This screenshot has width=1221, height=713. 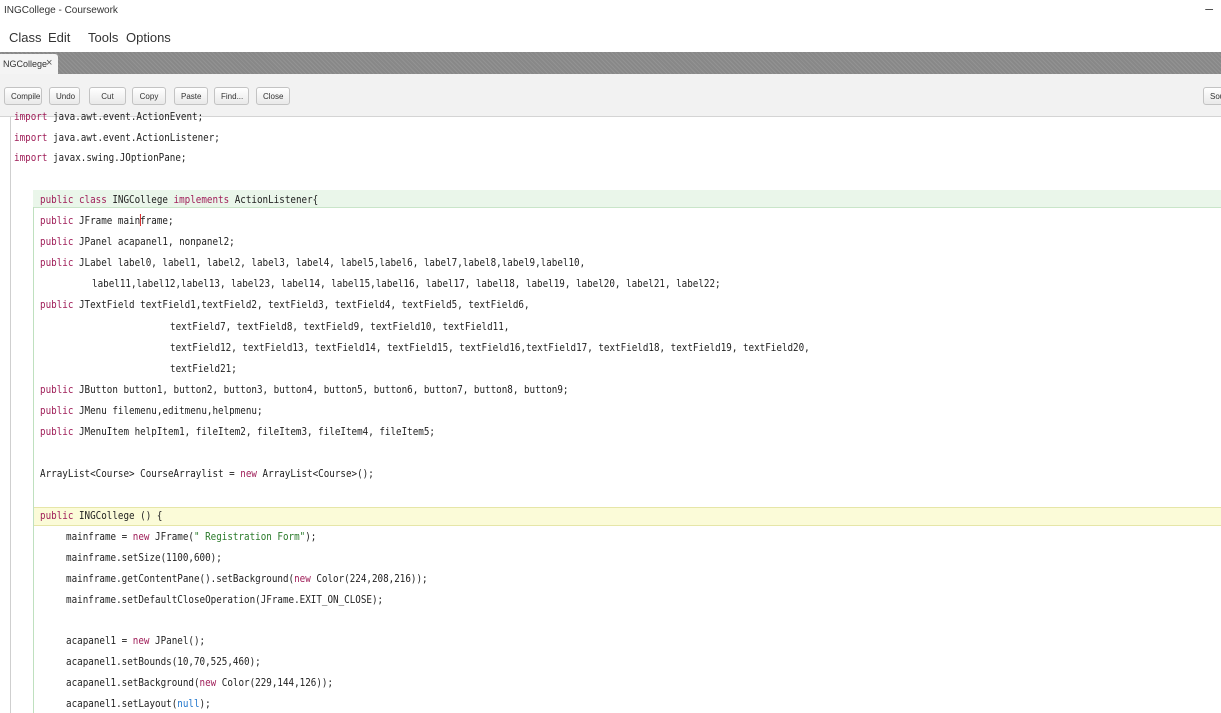 What do you see at coordinates (149, 96) in the screenshot?
I see `copy-button: Copy` at bounding box center [149, 96].